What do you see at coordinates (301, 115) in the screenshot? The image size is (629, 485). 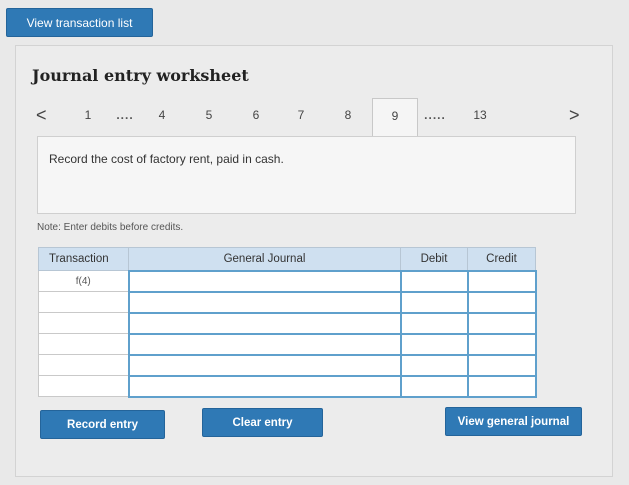 I see `page-7: 7` at bounding box center [301, 115].